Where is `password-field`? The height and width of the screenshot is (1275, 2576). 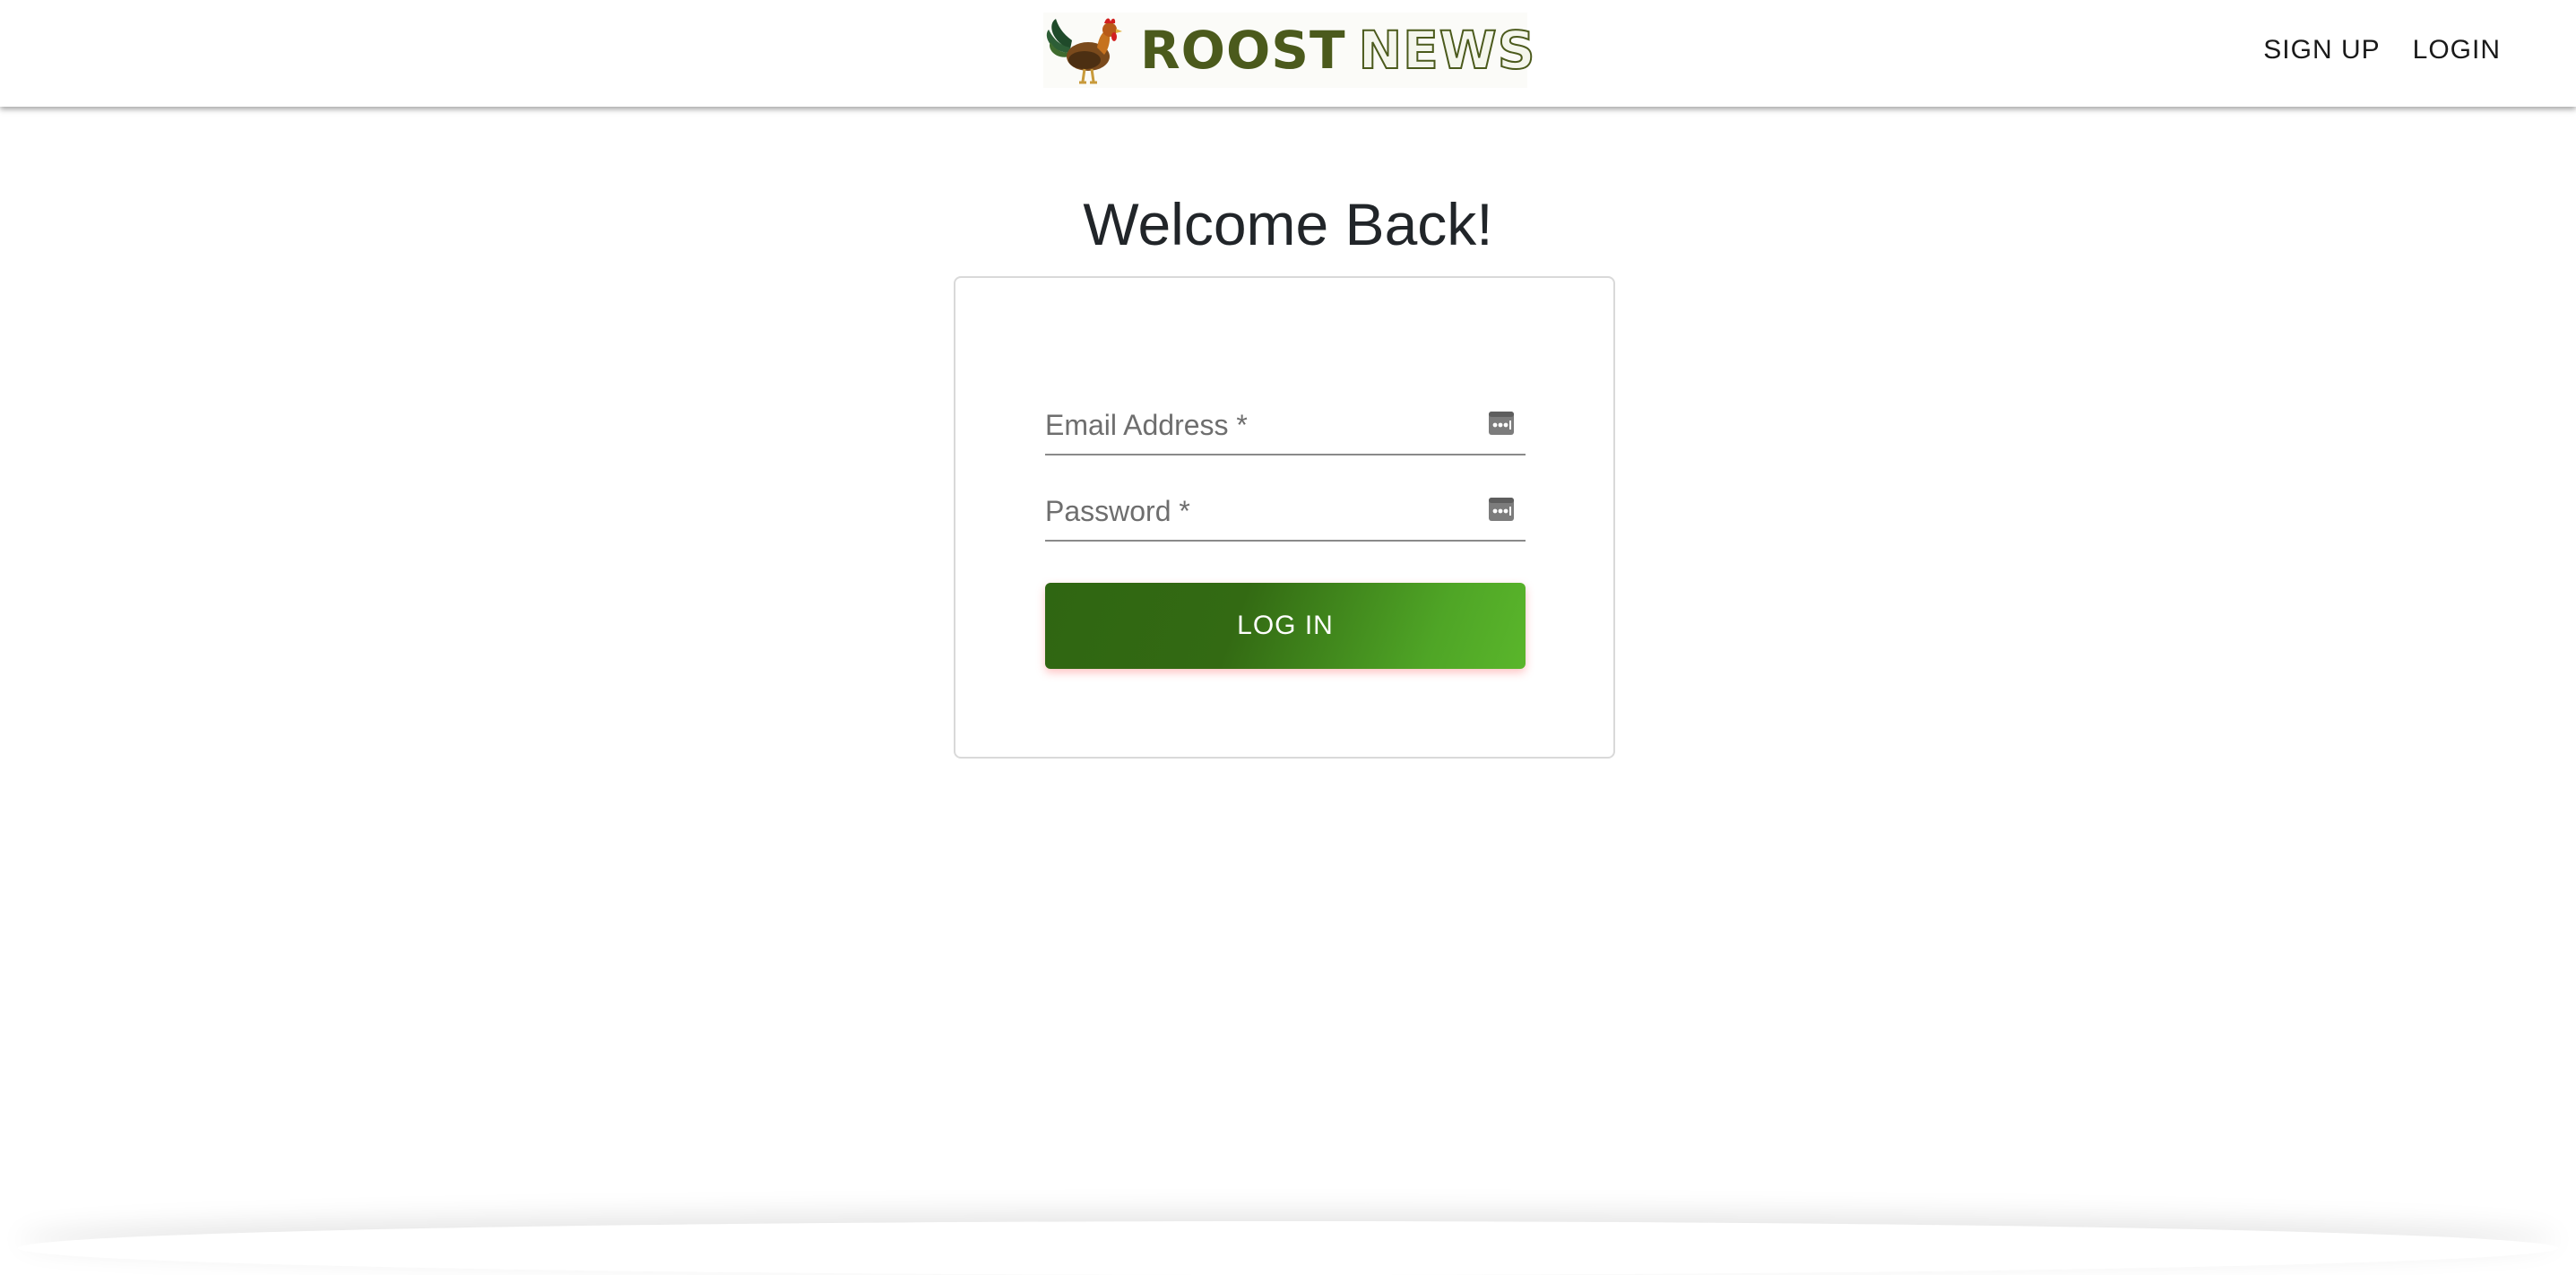
password-field is located at coordinates (1285, 513).